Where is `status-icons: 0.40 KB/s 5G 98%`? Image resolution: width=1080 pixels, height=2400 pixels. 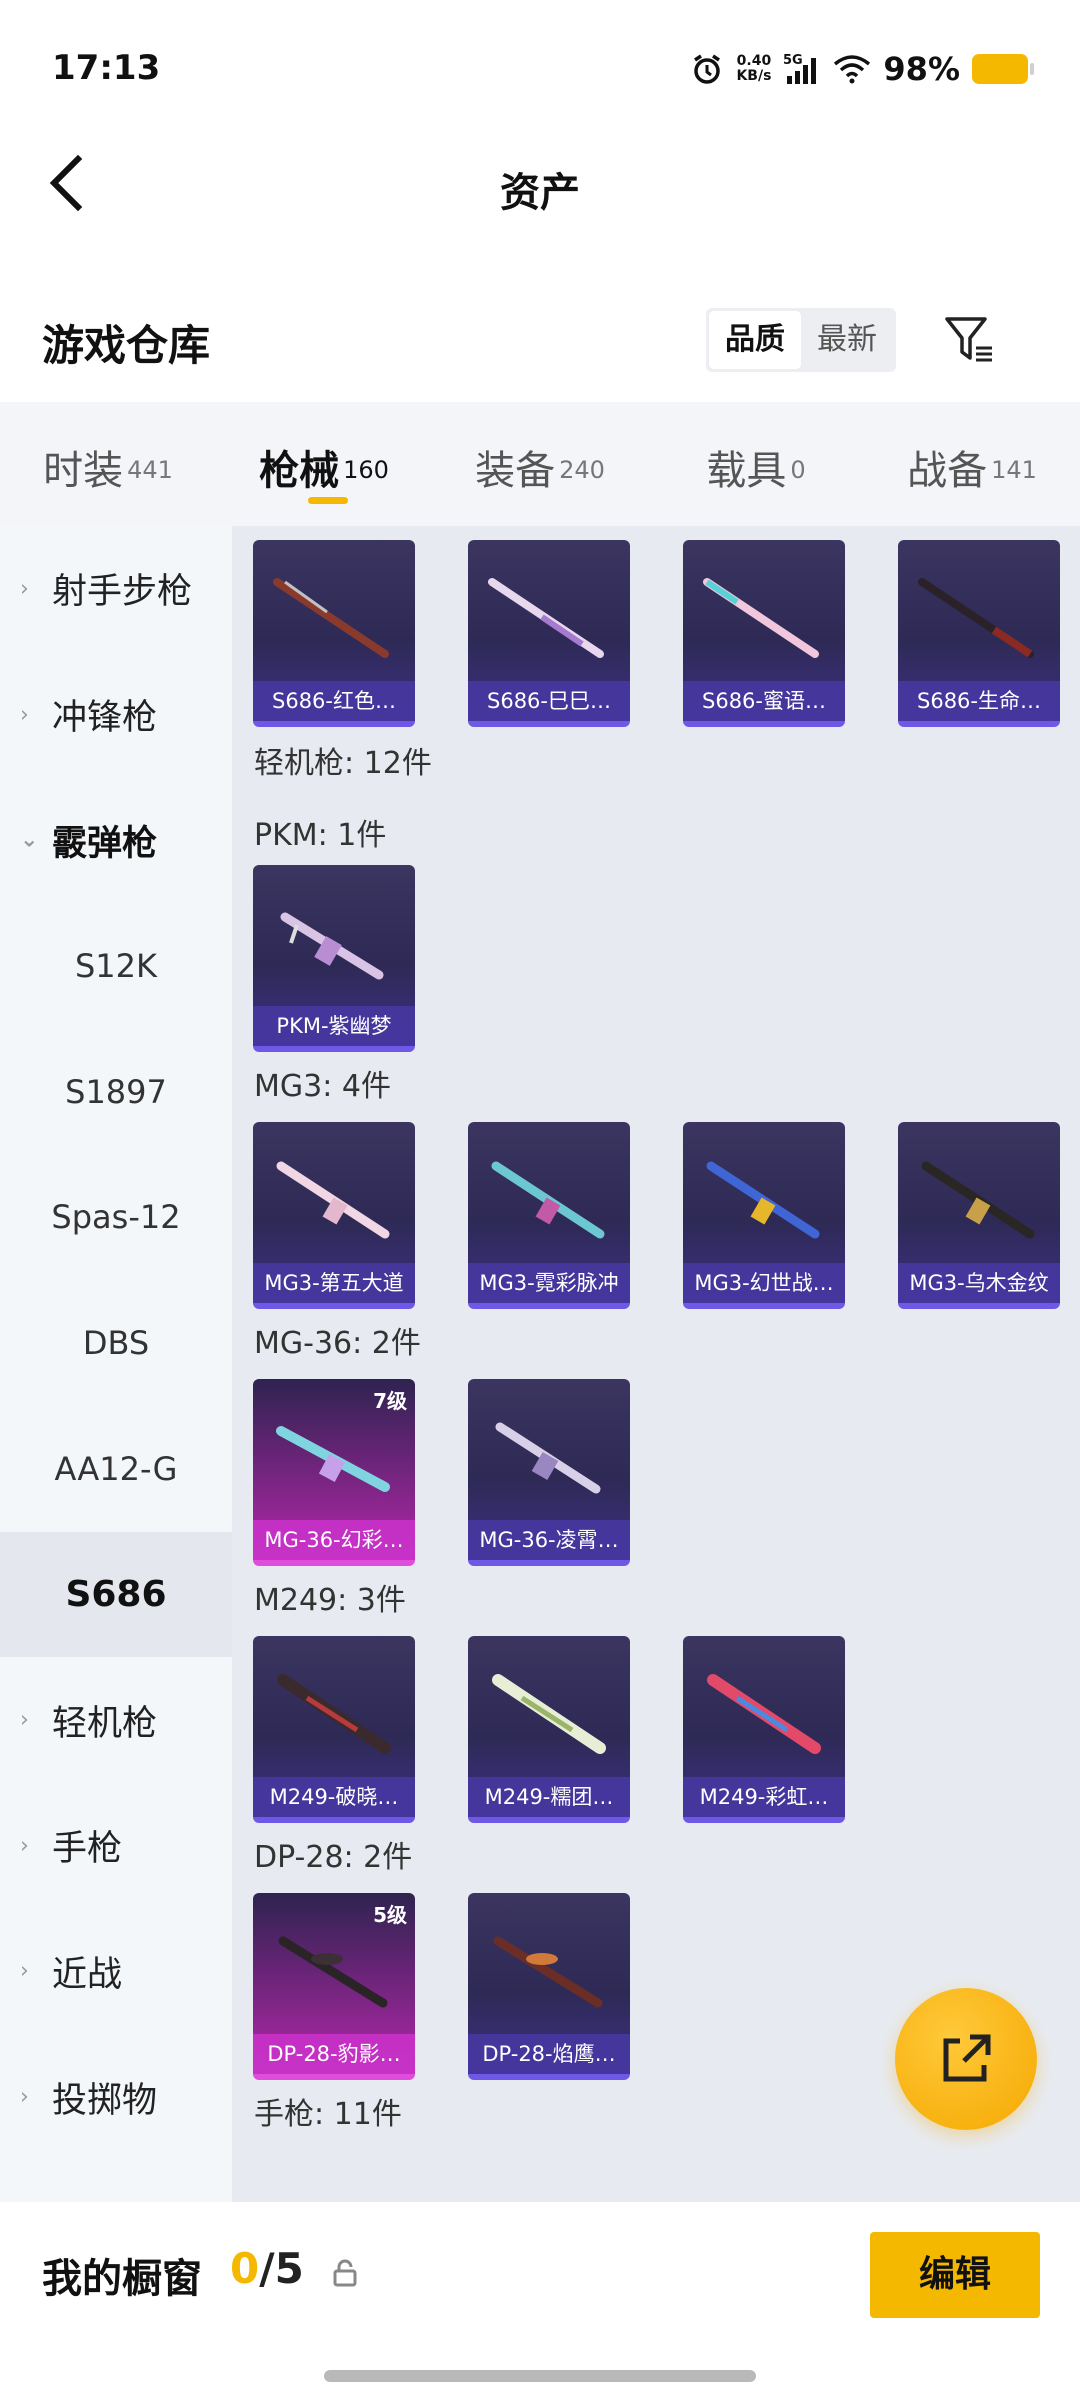 status-icons: 0.40 KB/s 5G 98% is located at coordinates (862, 69).